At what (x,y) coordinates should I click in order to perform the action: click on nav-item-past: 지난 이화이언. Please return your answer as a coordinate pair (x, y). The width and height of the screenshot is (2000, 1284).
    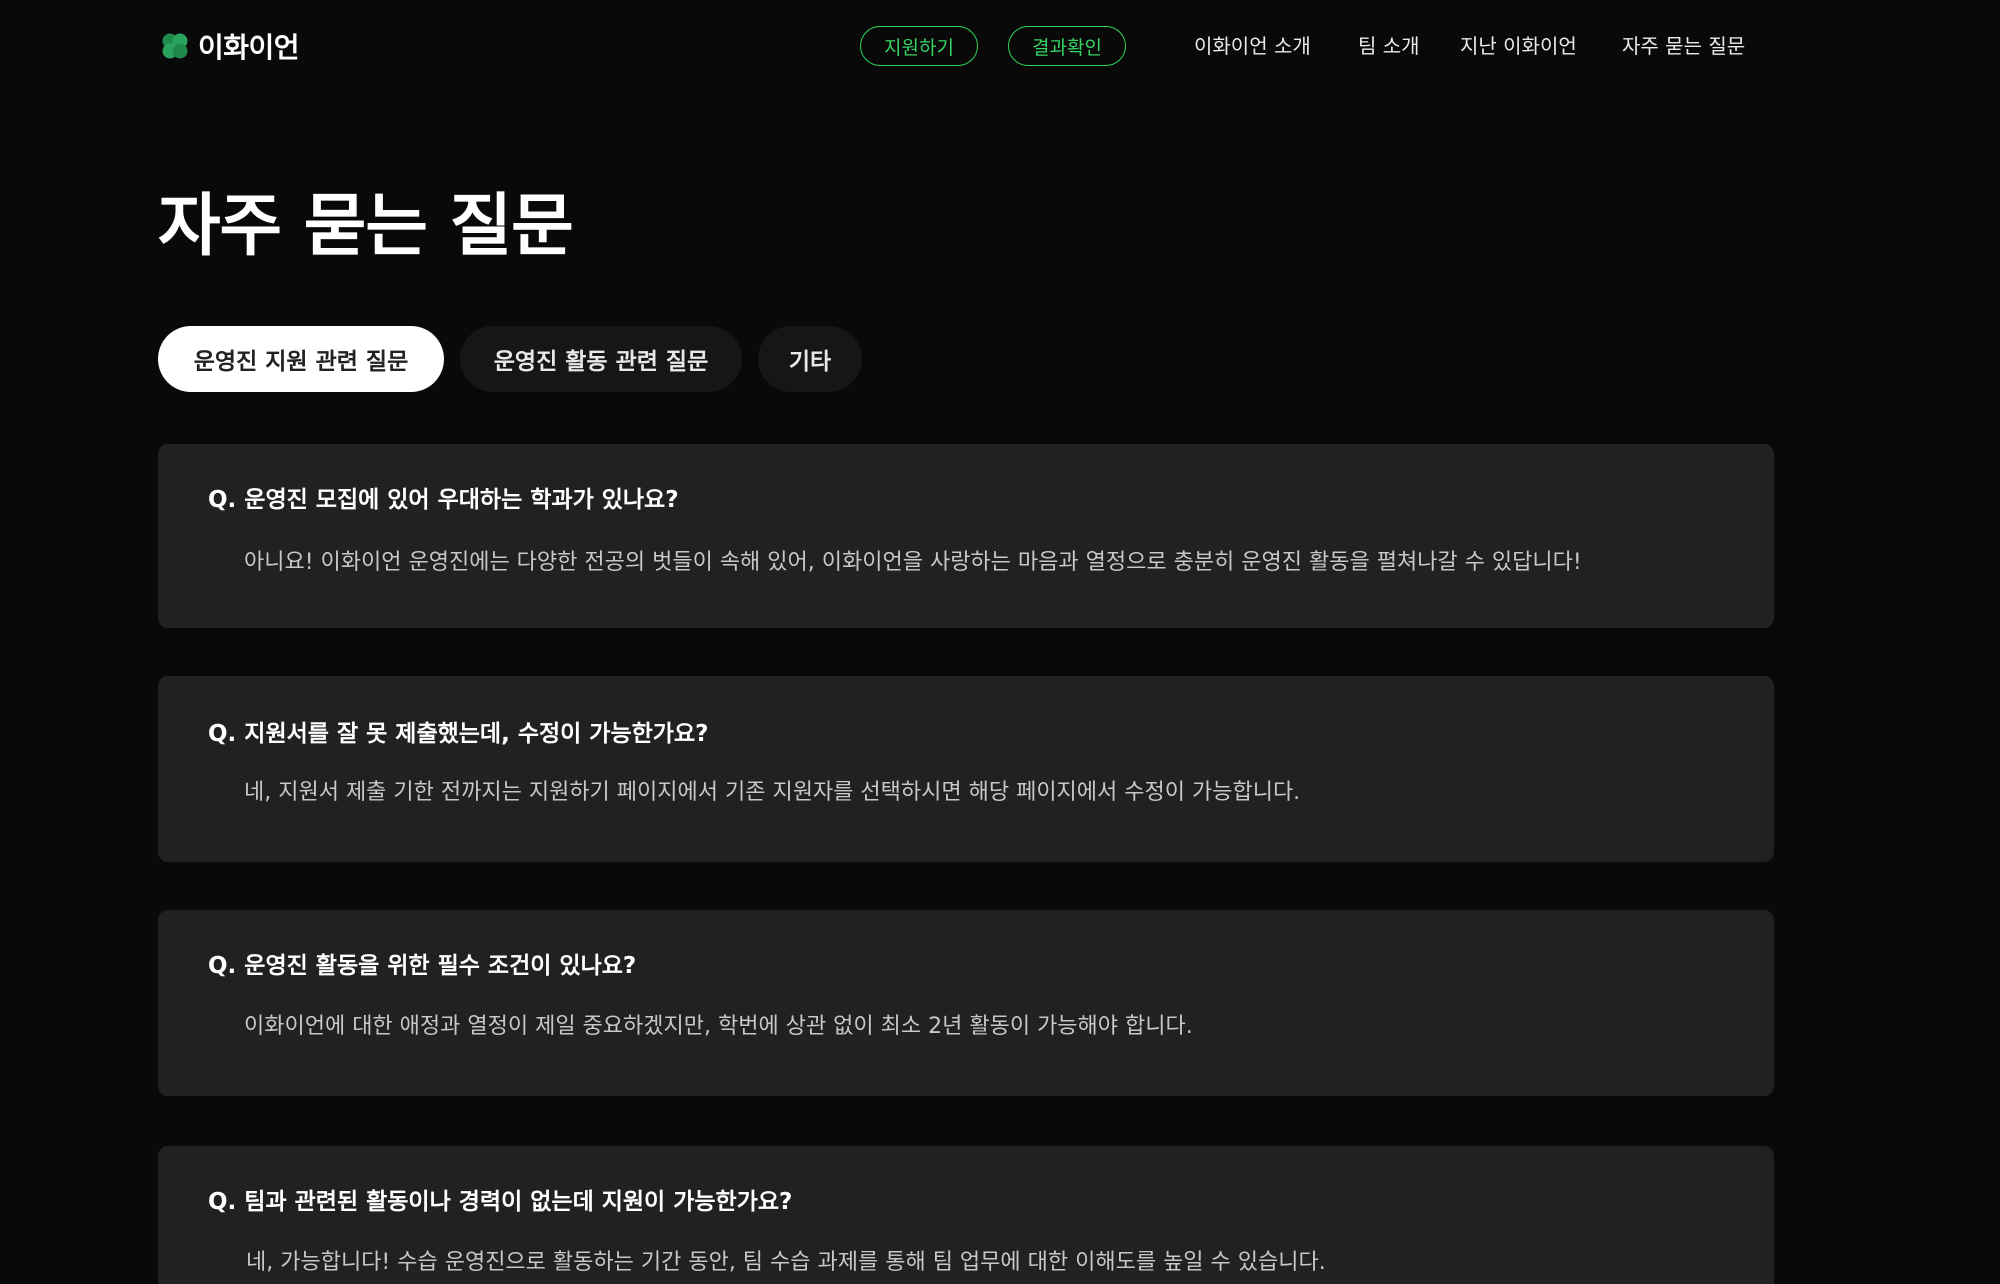
    Looking at the image, I should click on (1518, 44).